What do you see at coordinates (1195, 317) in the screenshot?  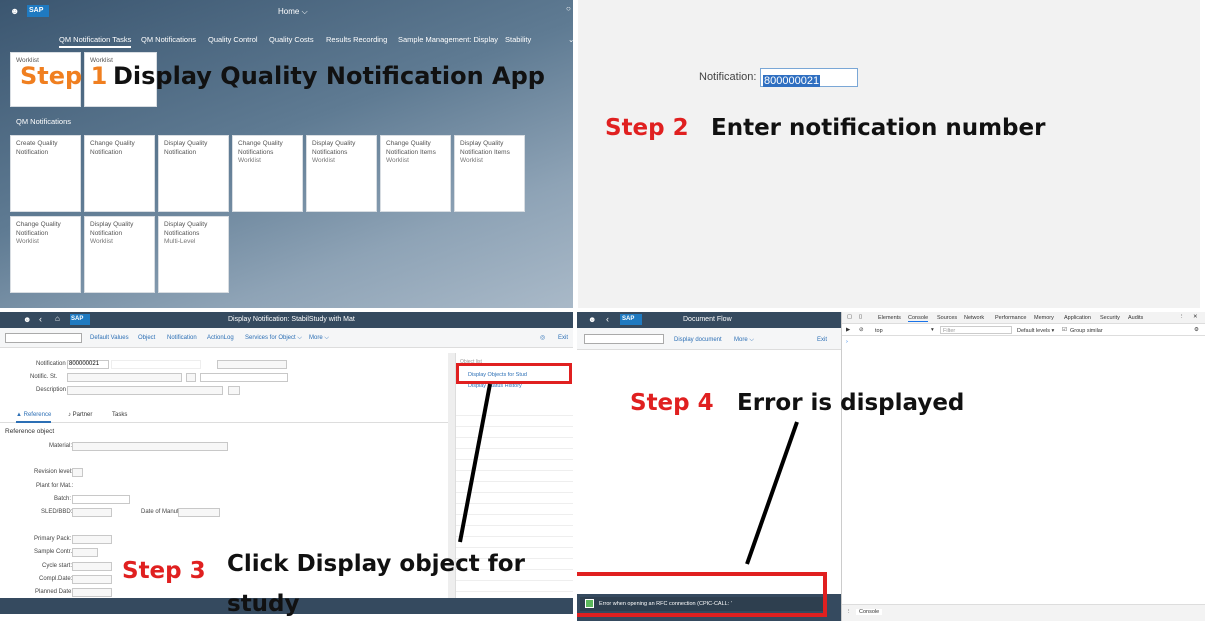 I see `close-icon: ✕` at bounding box center [1195, 317].